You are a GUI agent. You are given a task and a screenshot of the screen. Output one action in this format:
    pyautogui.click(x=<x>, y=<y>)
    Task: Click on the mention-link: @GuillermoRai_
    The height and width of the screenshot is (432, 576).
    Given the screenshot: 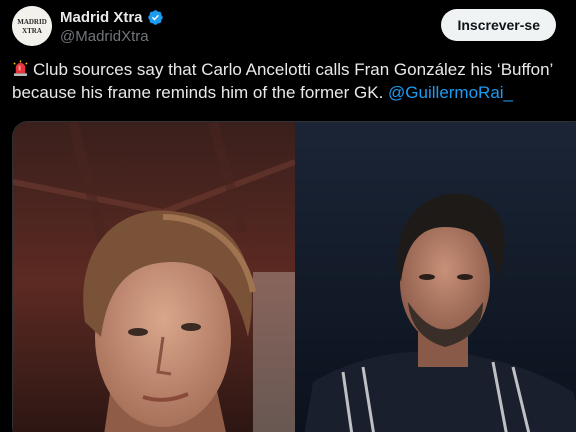 What is the action you would take?
    pyautogui.click(x=450, y=92)
    